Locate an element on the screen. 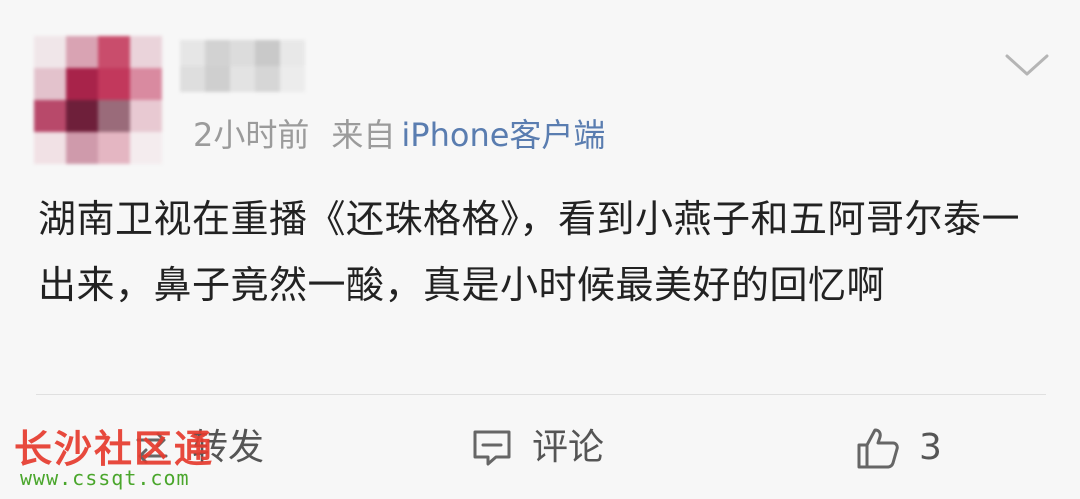 The width and height of the screenshot is (1080, 499). avatar is located at coordinates (98, 100).